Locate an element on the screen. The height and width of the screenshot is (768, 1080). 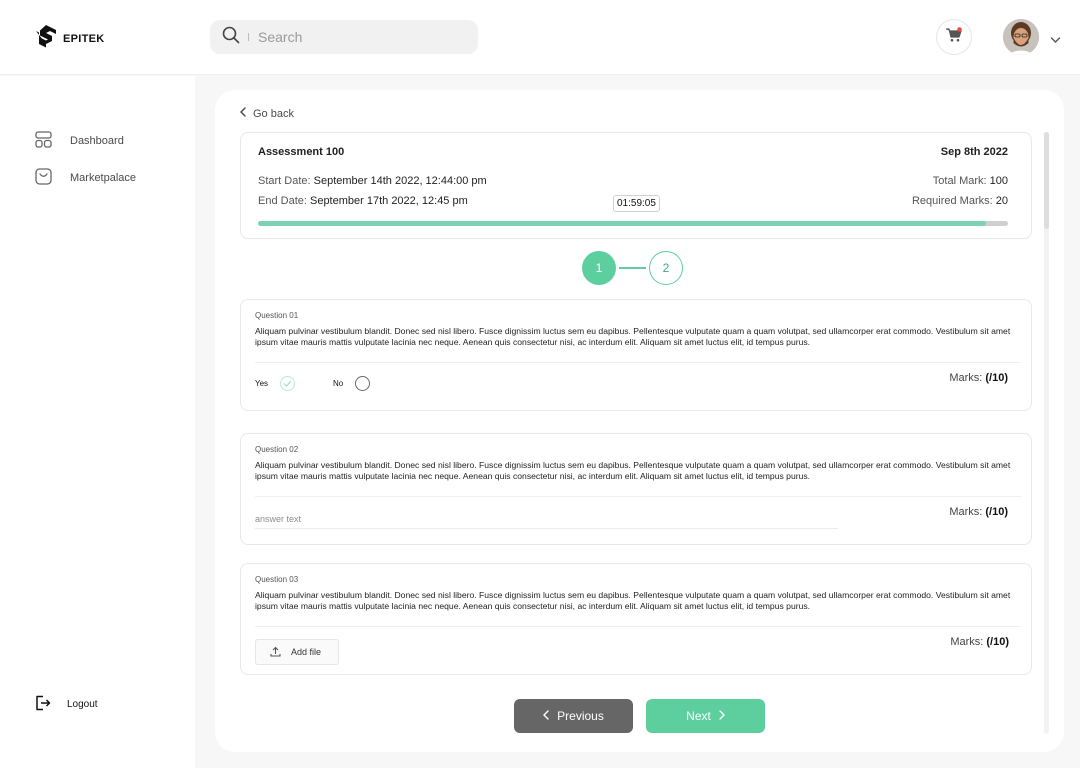
step-connector is located at coordinates (632, 268).